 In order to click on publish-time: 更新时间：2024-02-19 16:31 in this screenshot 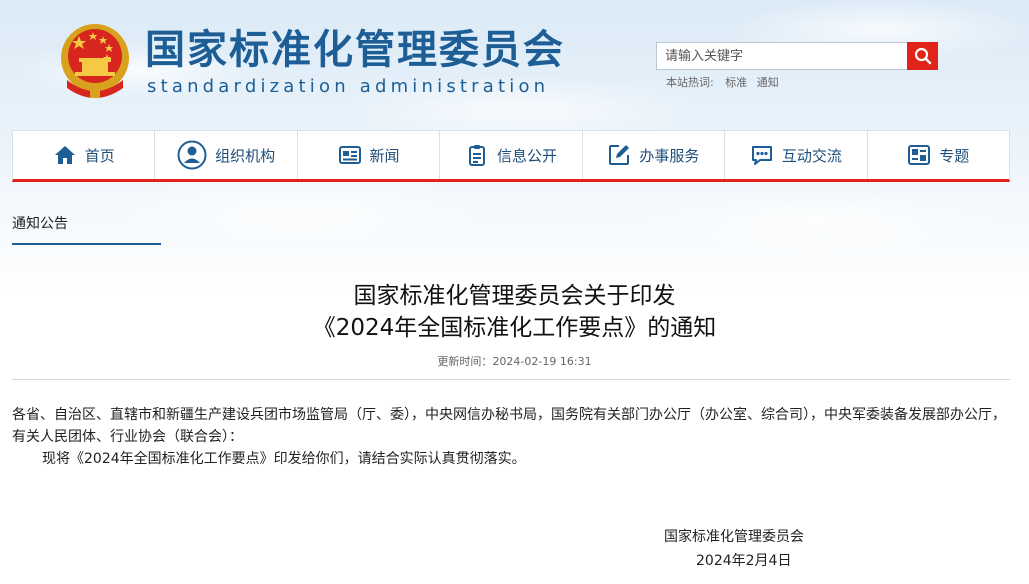, I will do `click(514, 361)`.